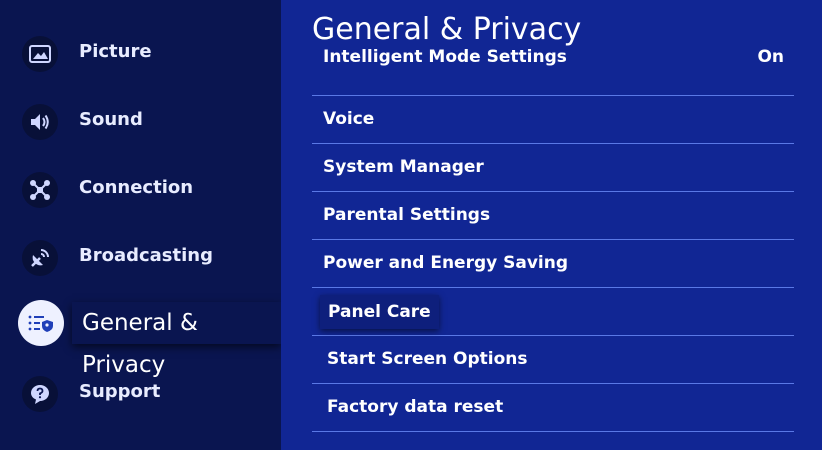 The image size is (827, 450). What do you see at coordinates (379, 312) in the screenshot?
I see `menu-item-label: Panel Care` at bounding box center [379, 312].